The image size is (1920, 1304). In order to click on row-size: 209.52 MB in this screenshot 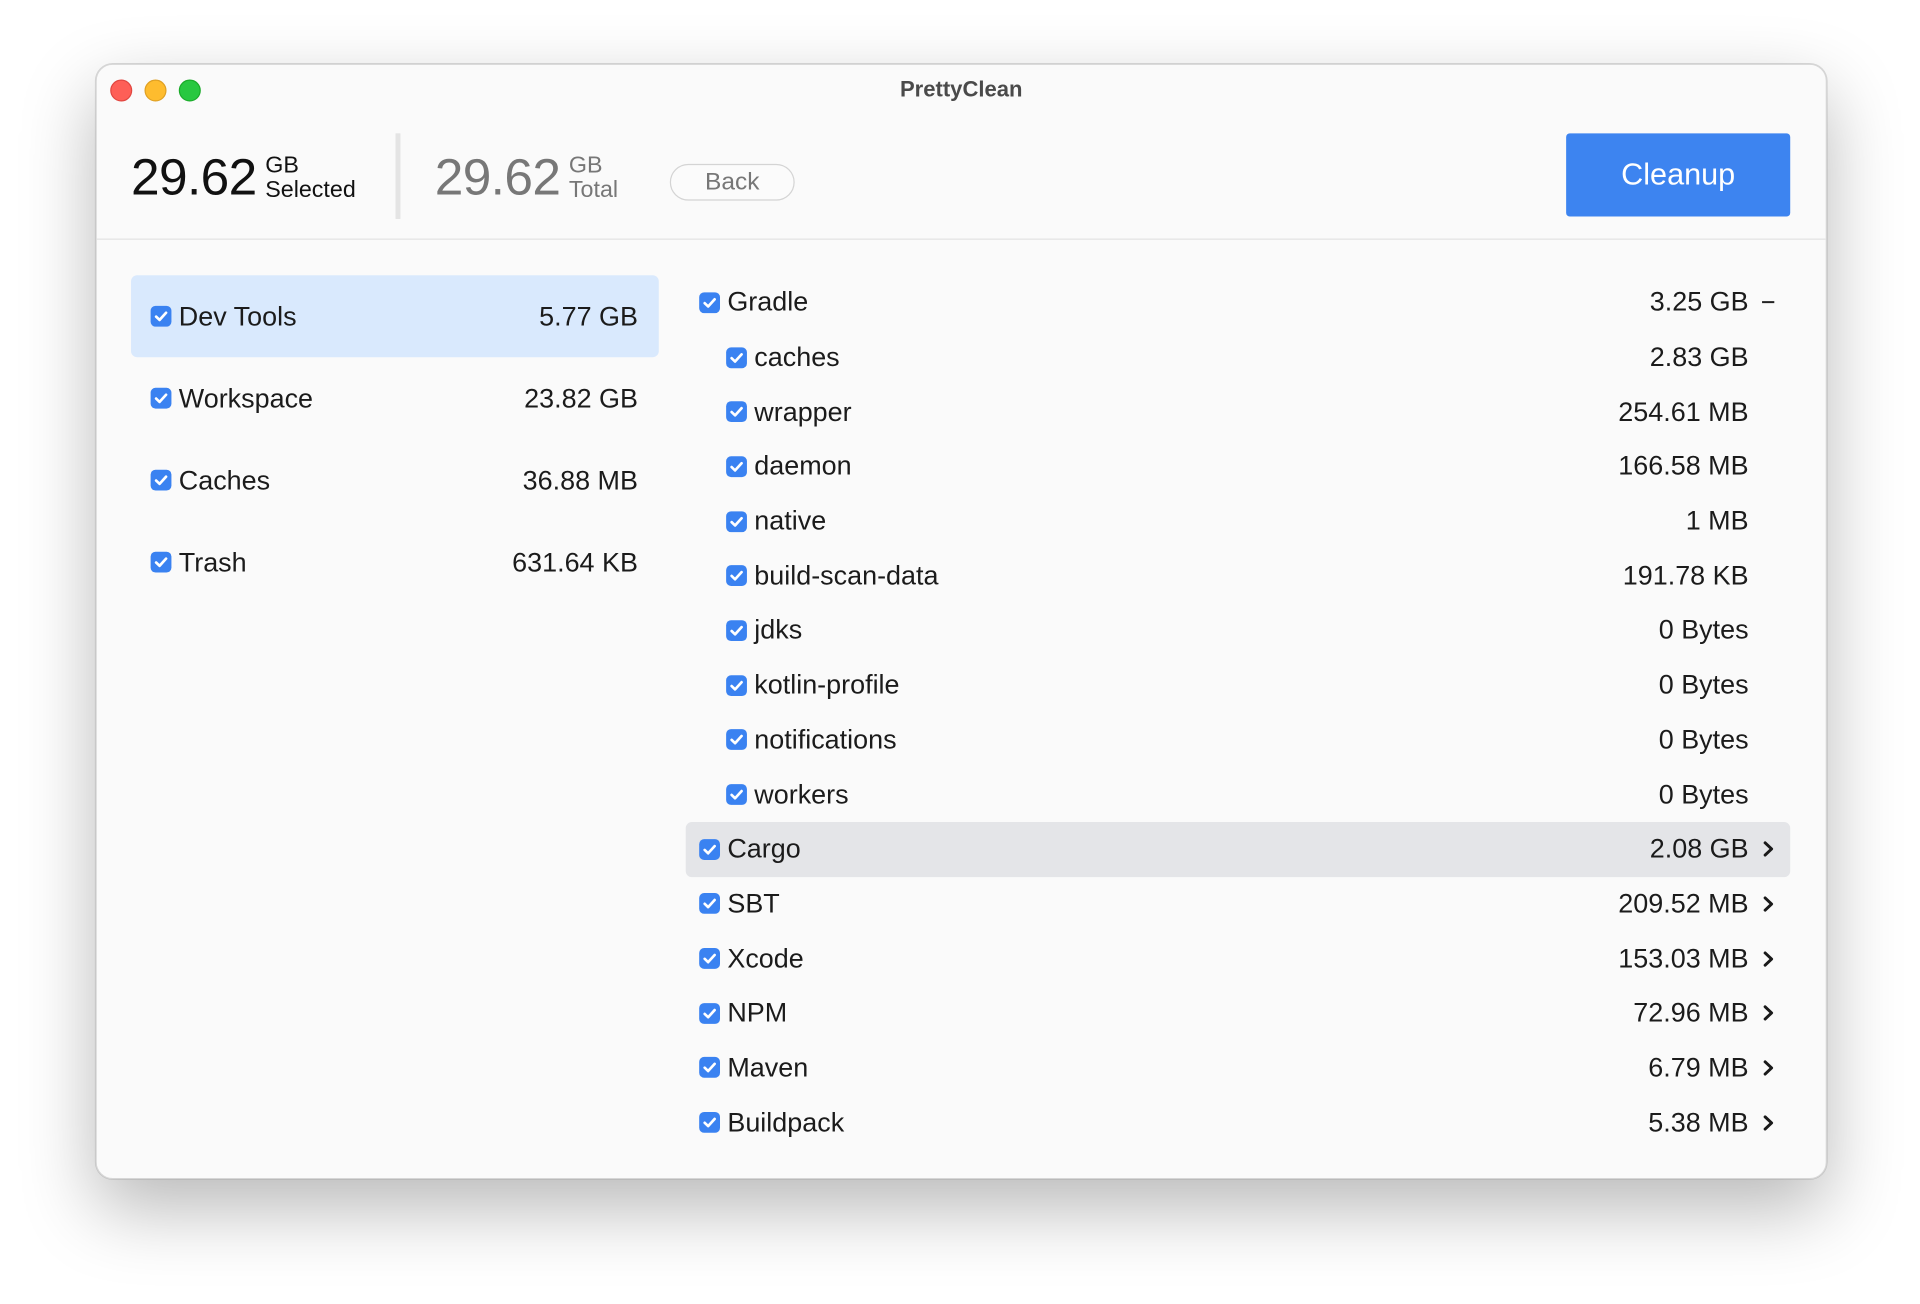, I will do `click(1683, 903)`.